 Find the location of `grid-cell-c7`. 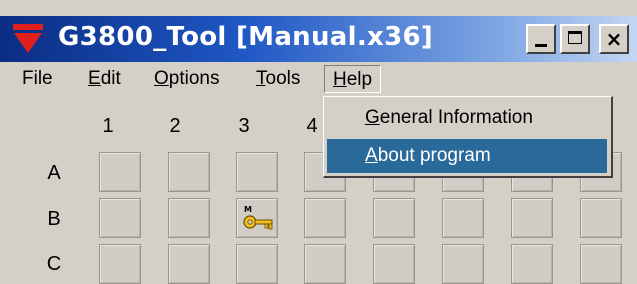

grid-cell-c7 is located at coordinates (532, 264).